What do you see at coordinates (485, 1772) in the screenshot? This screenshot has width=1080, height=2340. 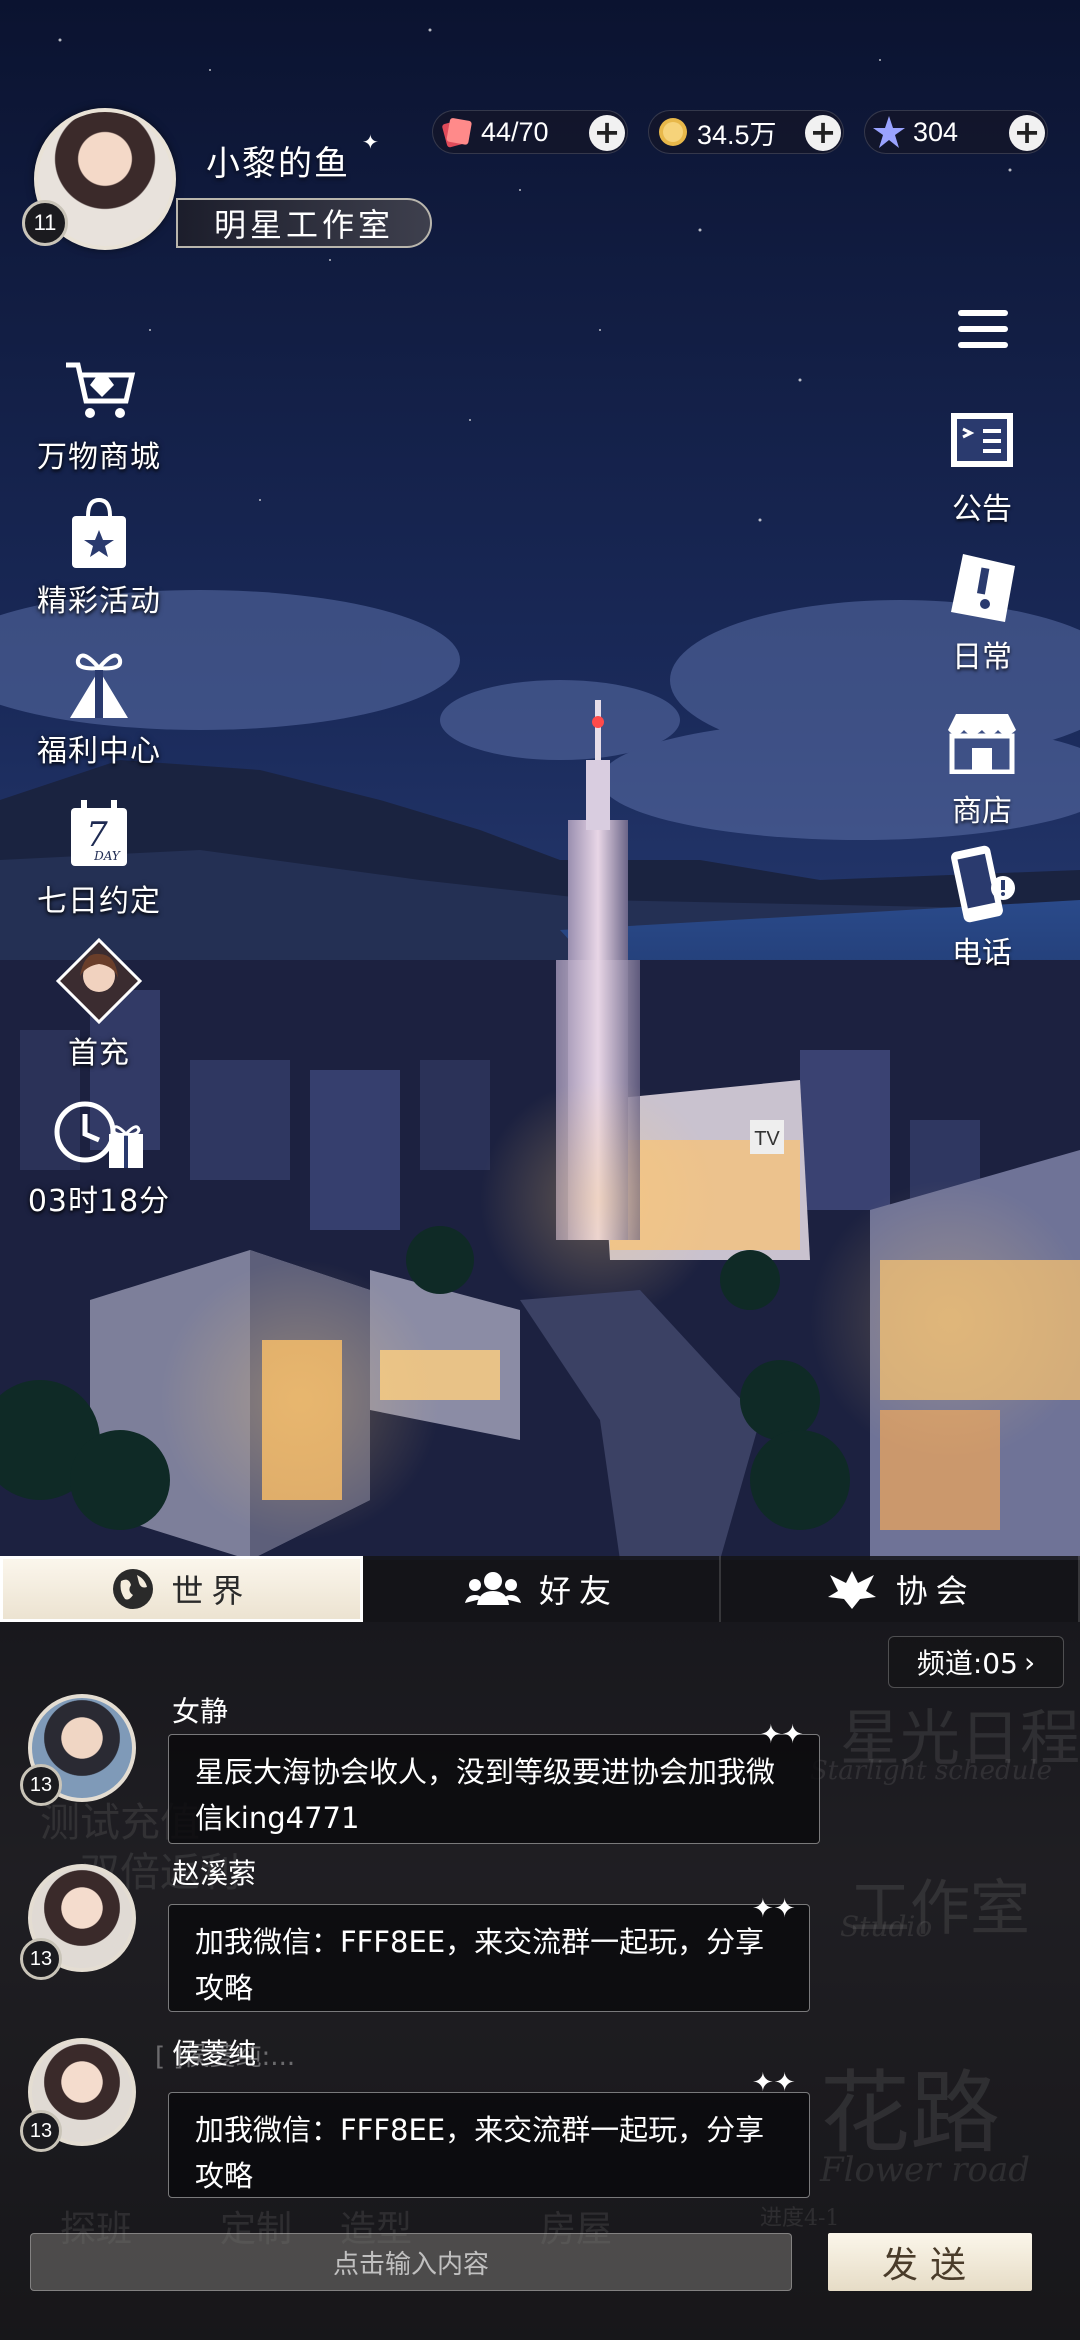 I see `message-text-line: 星辰大海协会收人，没到等级要进协会加我微` at bounding box center [485, 1772].